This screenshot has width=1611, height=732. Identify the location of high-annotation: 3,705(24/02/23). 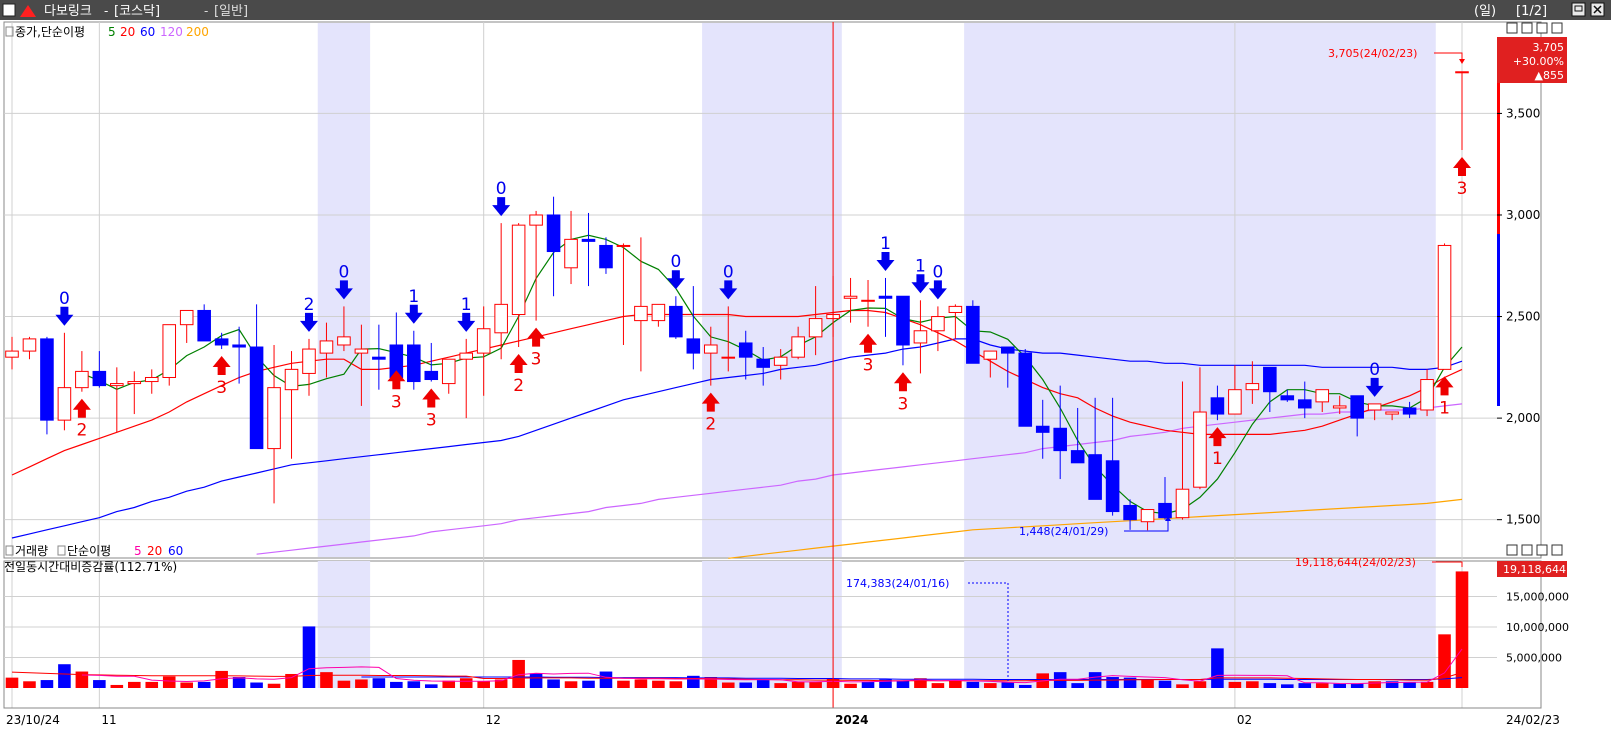
(1372, 53).